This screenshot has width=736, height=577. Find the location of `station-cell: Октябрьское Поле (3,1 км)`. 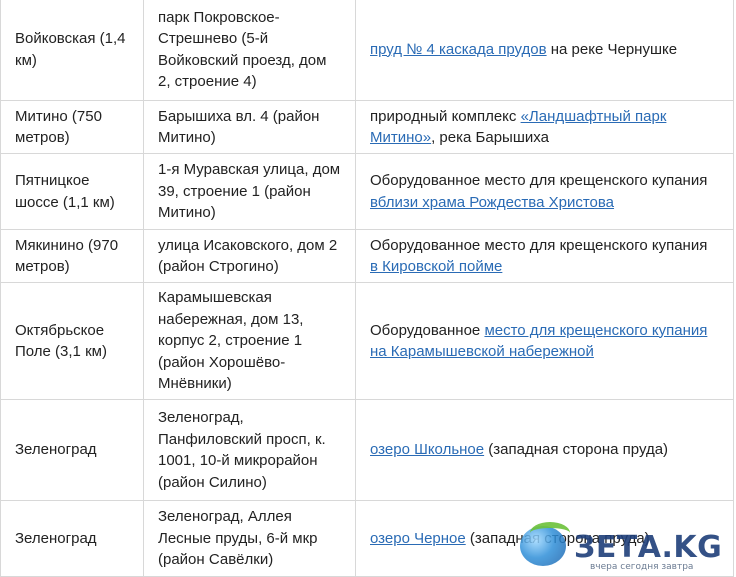

station-cell: Октябрьское Поле (3,1 км) is located at coordinates (72, 341).